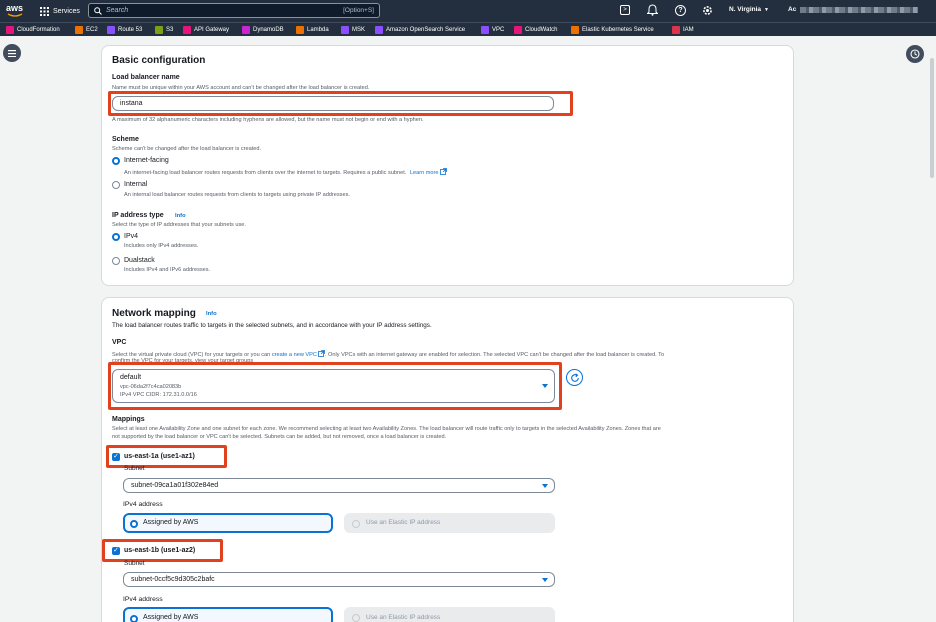 This screenshot has height=622, width=936. Describe the element at coordinates (98, 11) in the screenshot. I see `search-icon` at that location.